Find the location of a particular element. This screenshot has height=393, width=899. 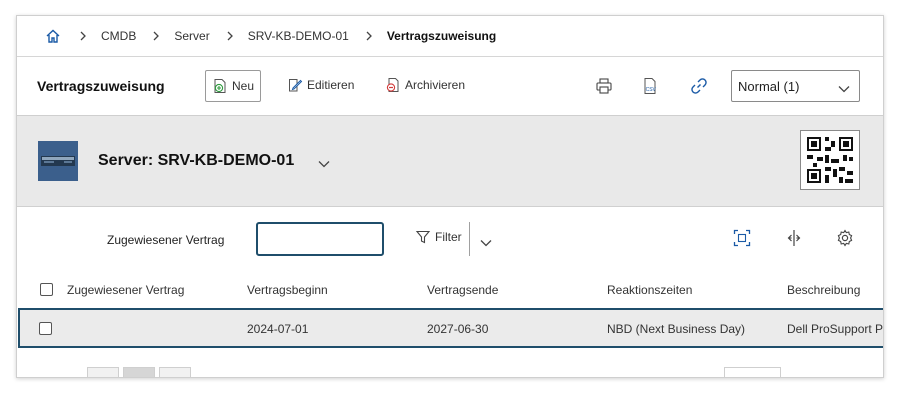

pager-first-button is located at coordinates (103, 372).